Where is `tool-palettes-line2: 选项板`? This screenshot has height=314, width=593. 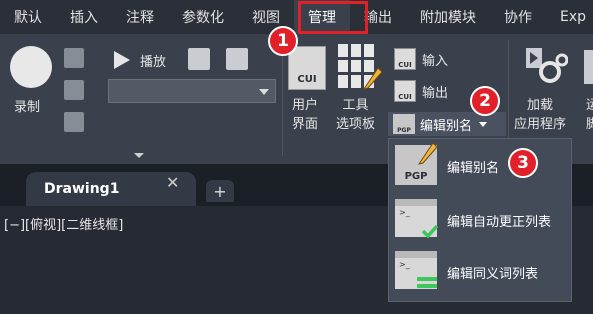 tool-palettes-line2: 选项板 is located at coordinates (356, 124).